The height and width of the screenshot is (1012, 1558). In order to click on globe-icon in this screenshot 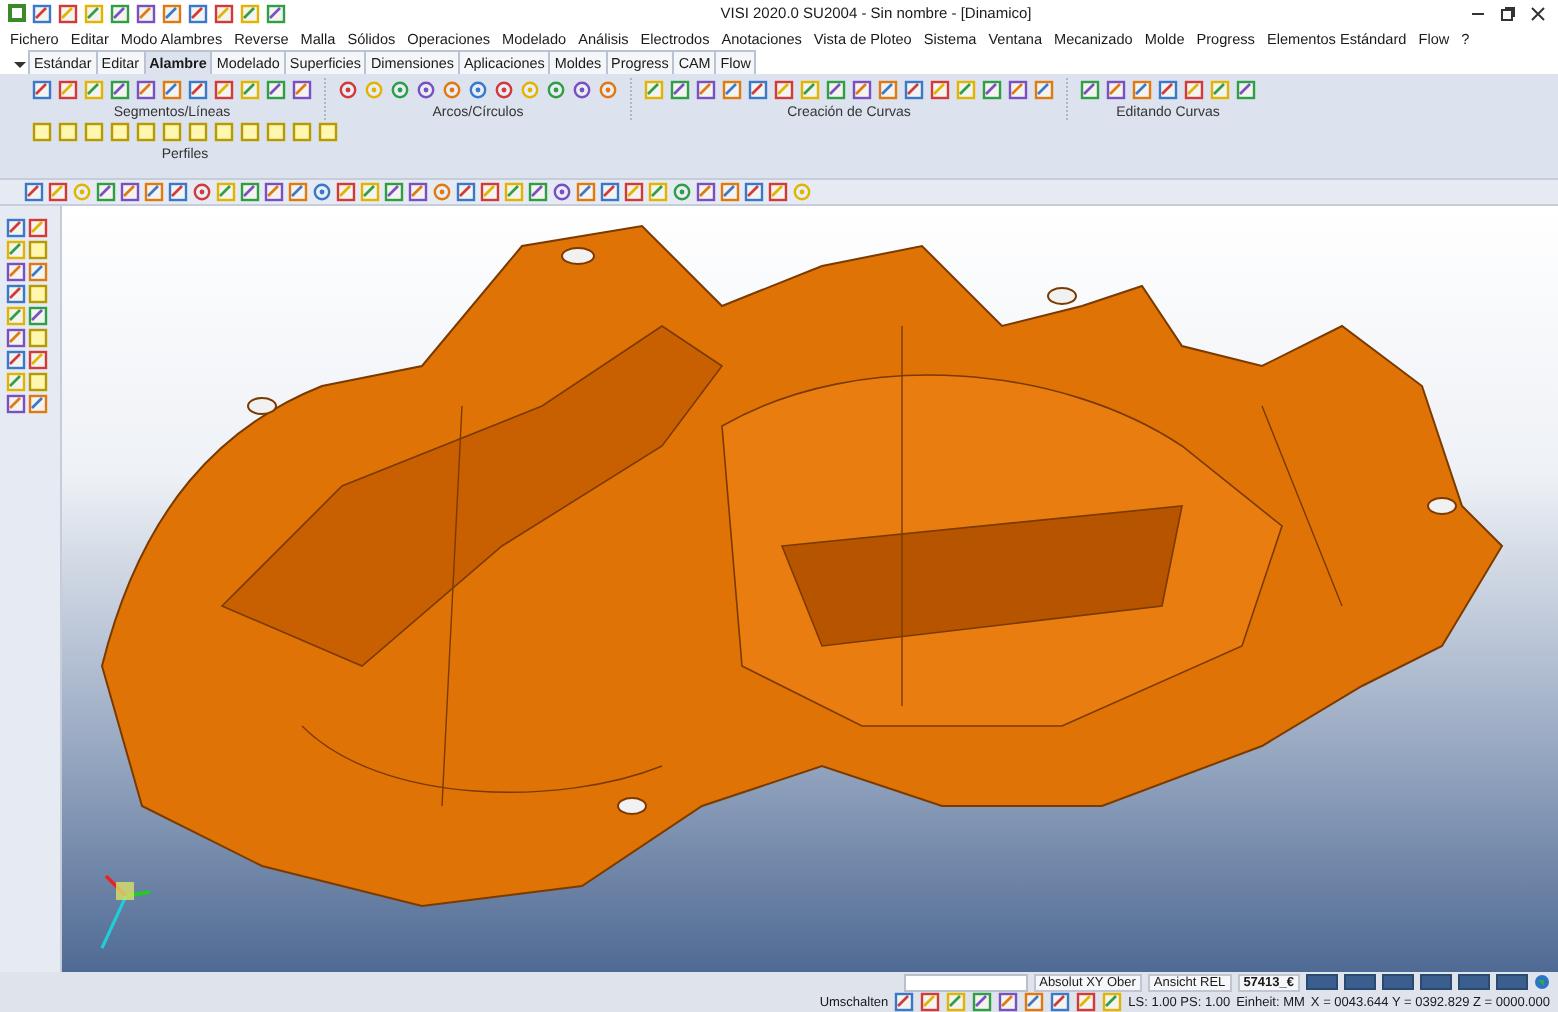, I will do `click(1542, 982)`.